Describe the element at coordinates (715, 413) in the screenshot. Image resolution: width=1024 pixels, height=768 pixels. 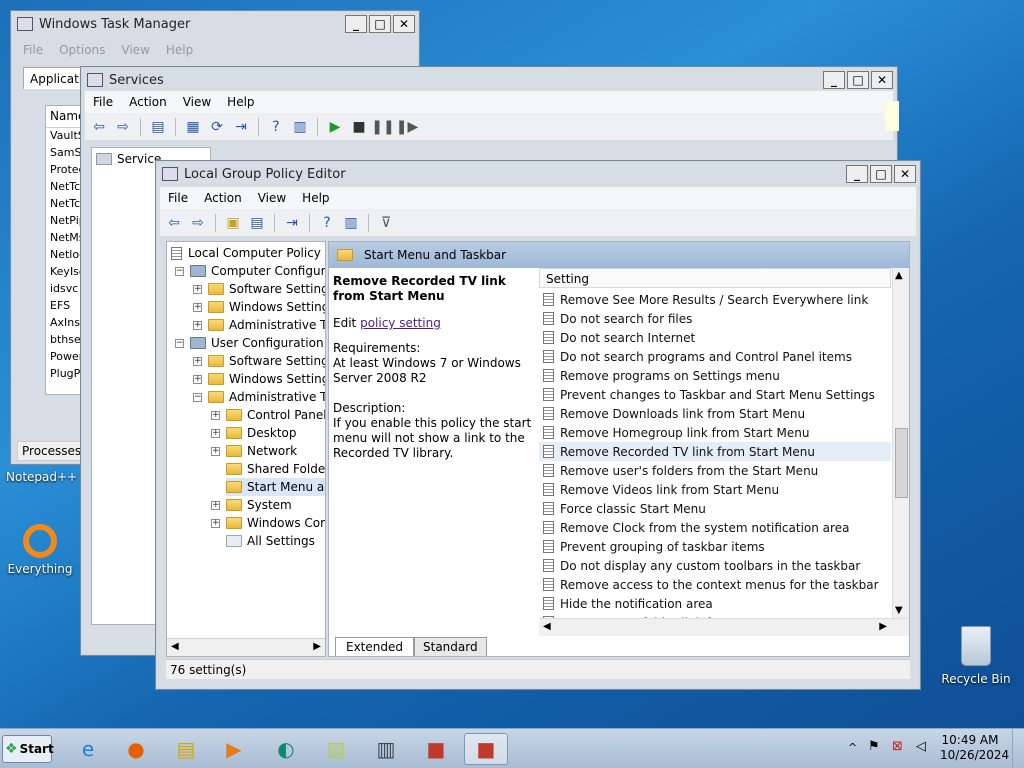
I see `table-row: Remove Downloads link from Start Menu` at that location.